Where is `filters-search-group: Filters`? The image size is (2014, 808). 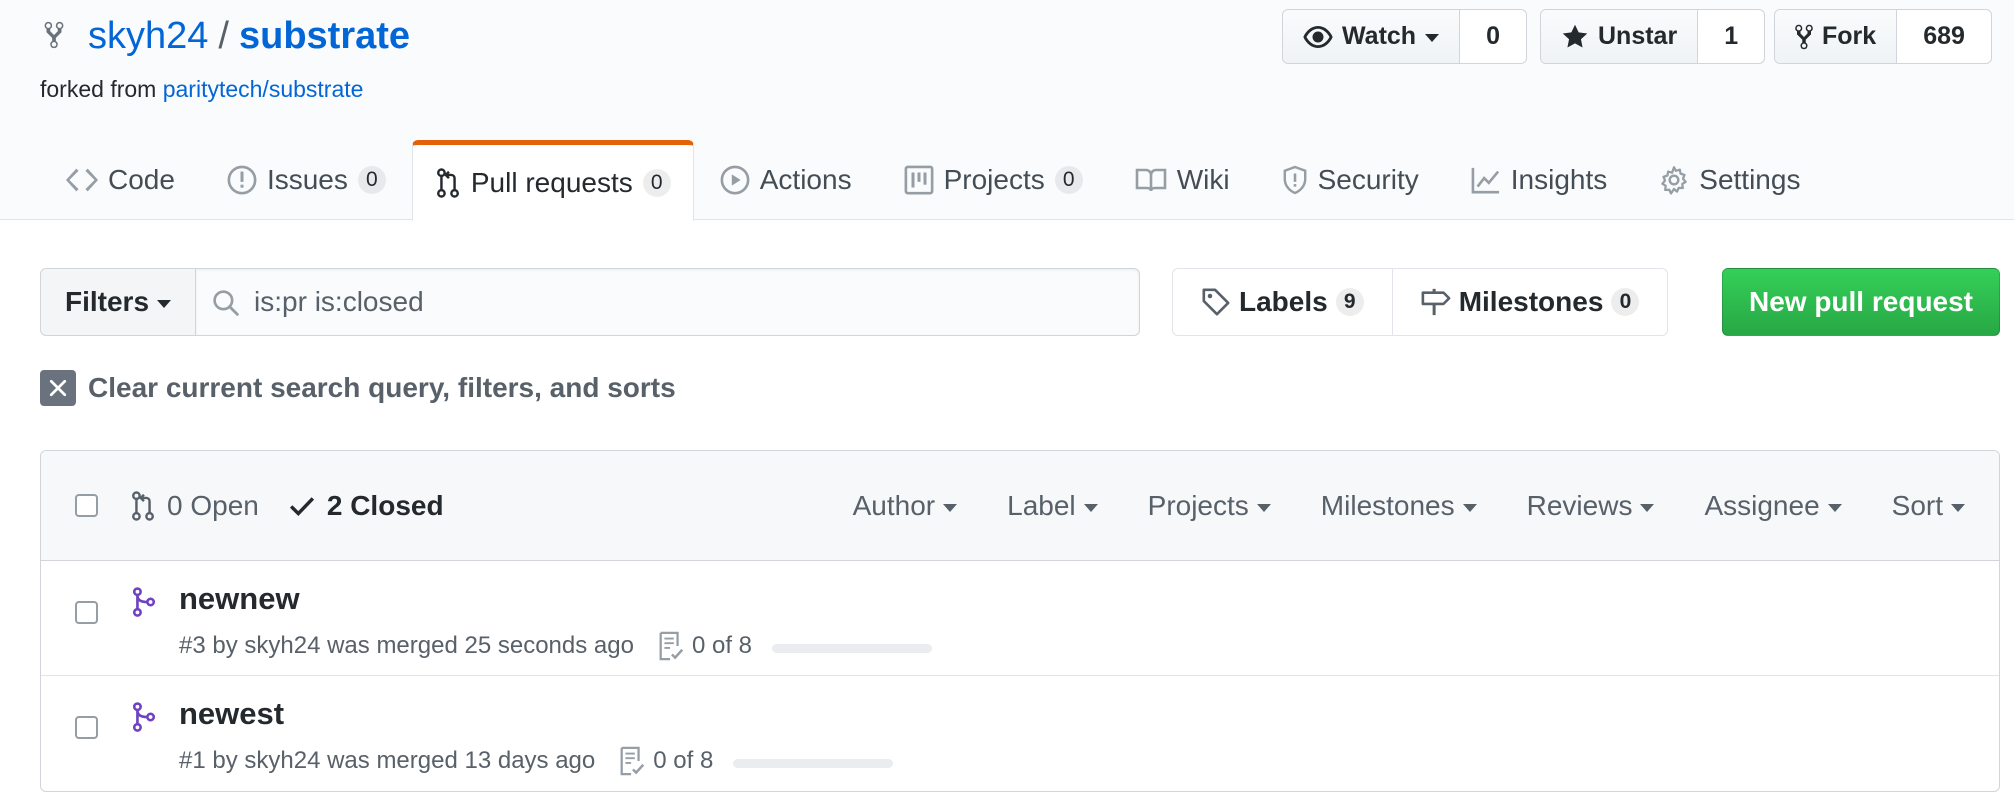
filters-search-group: Filters is located at coordinates (590, 302).